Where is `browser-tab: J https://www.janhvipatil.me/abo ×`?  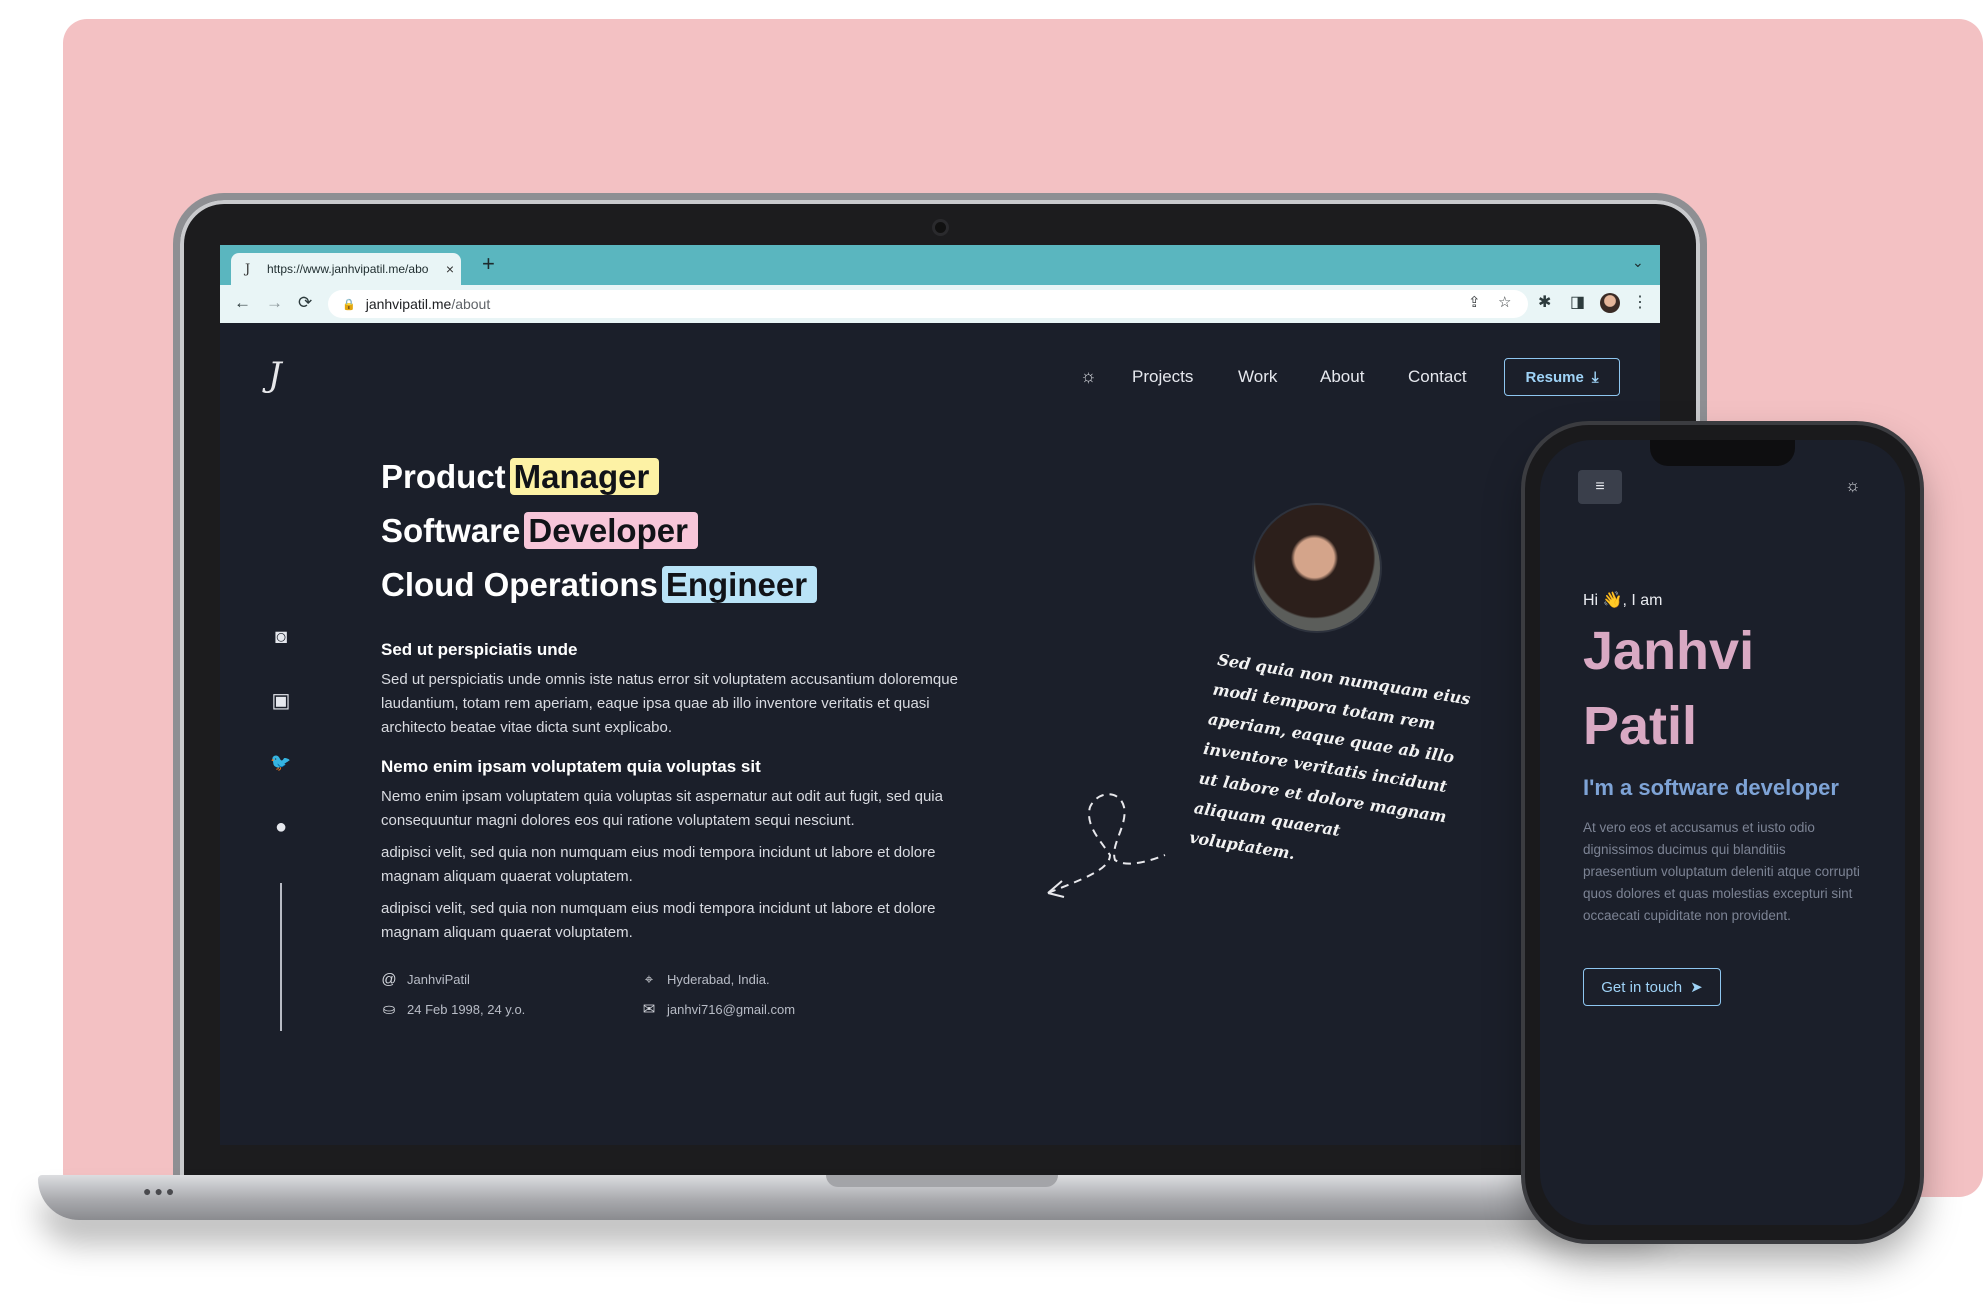
browser-tab: J https://www.janhvipatil.me/abo × is located at coordinates (346, 269).